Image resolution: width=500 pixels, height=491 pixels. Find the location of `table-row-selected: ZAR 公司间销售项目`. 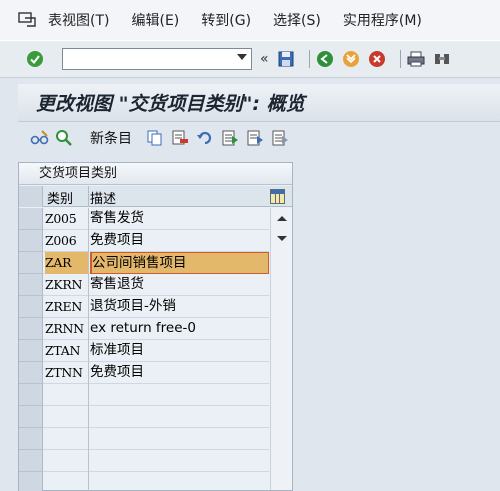

table-row-selected: ZAR 公司间销售项目 is located at coordinates (144, 263).